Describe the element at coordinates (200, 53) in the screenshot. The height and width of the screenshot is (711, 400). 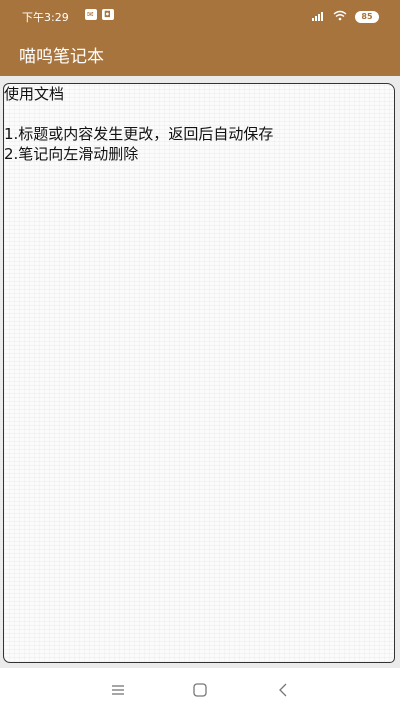
I see `app-toolbar: 喵呜笔记本` at that location.